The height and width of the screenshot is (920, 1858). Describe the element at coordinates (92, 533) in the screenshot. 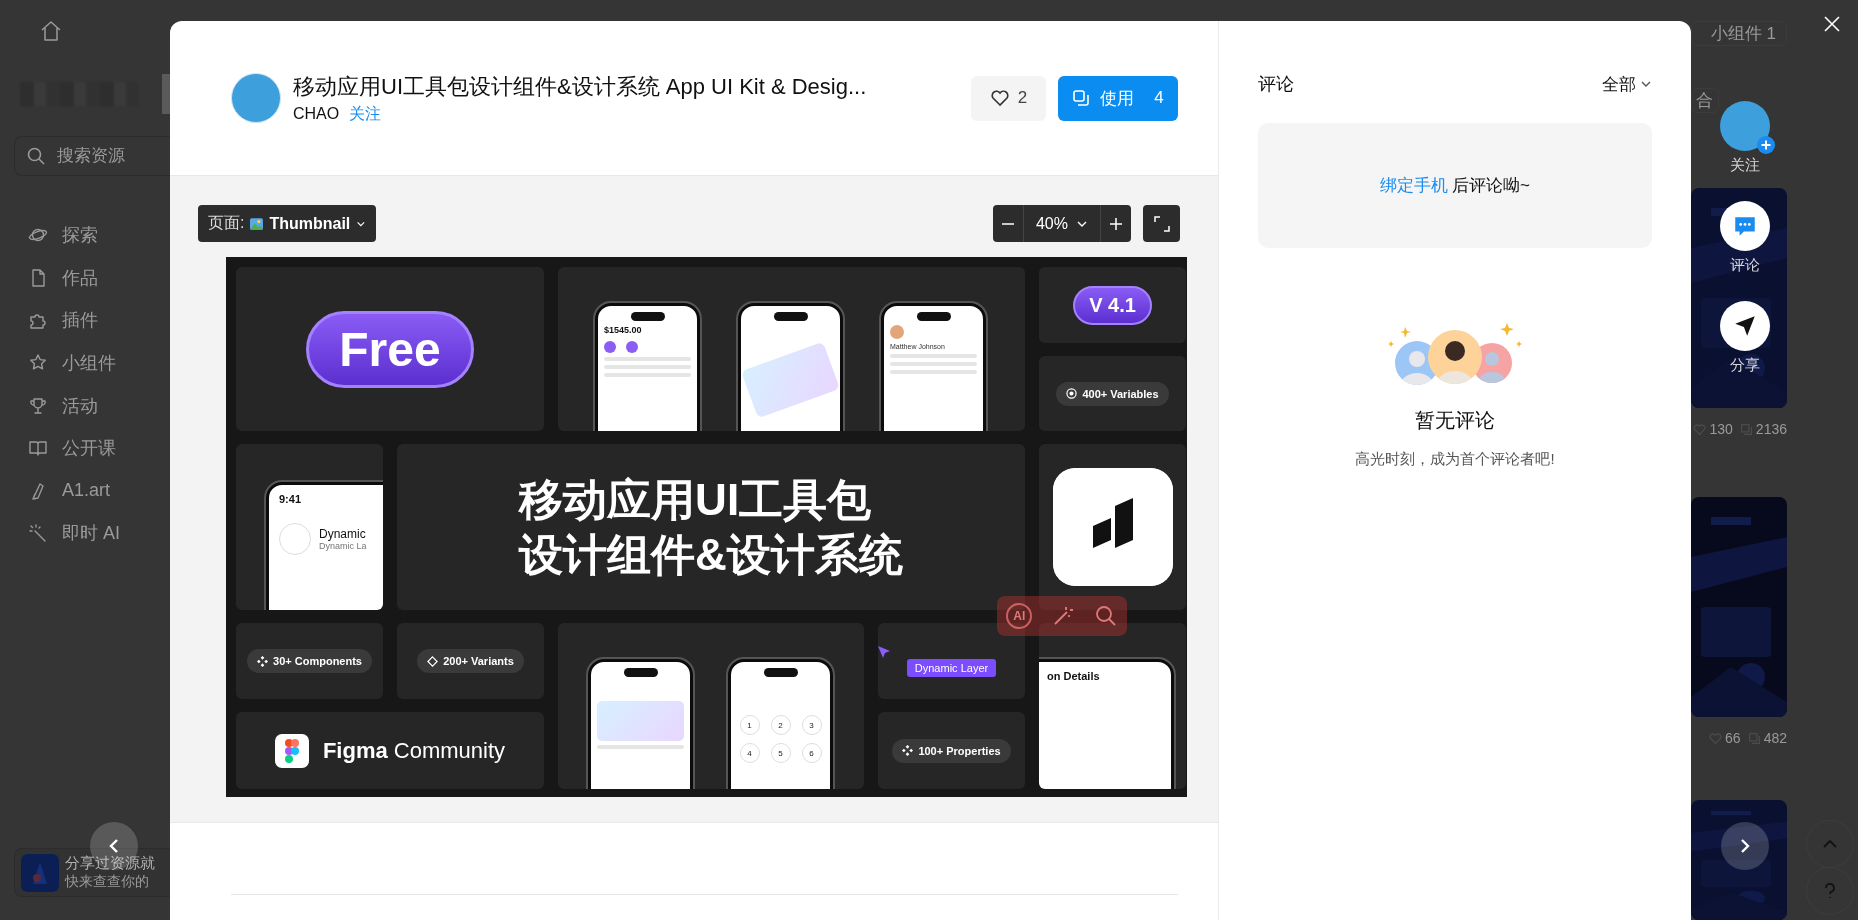

I see `sidebar-item: 即时 AI` at that location.